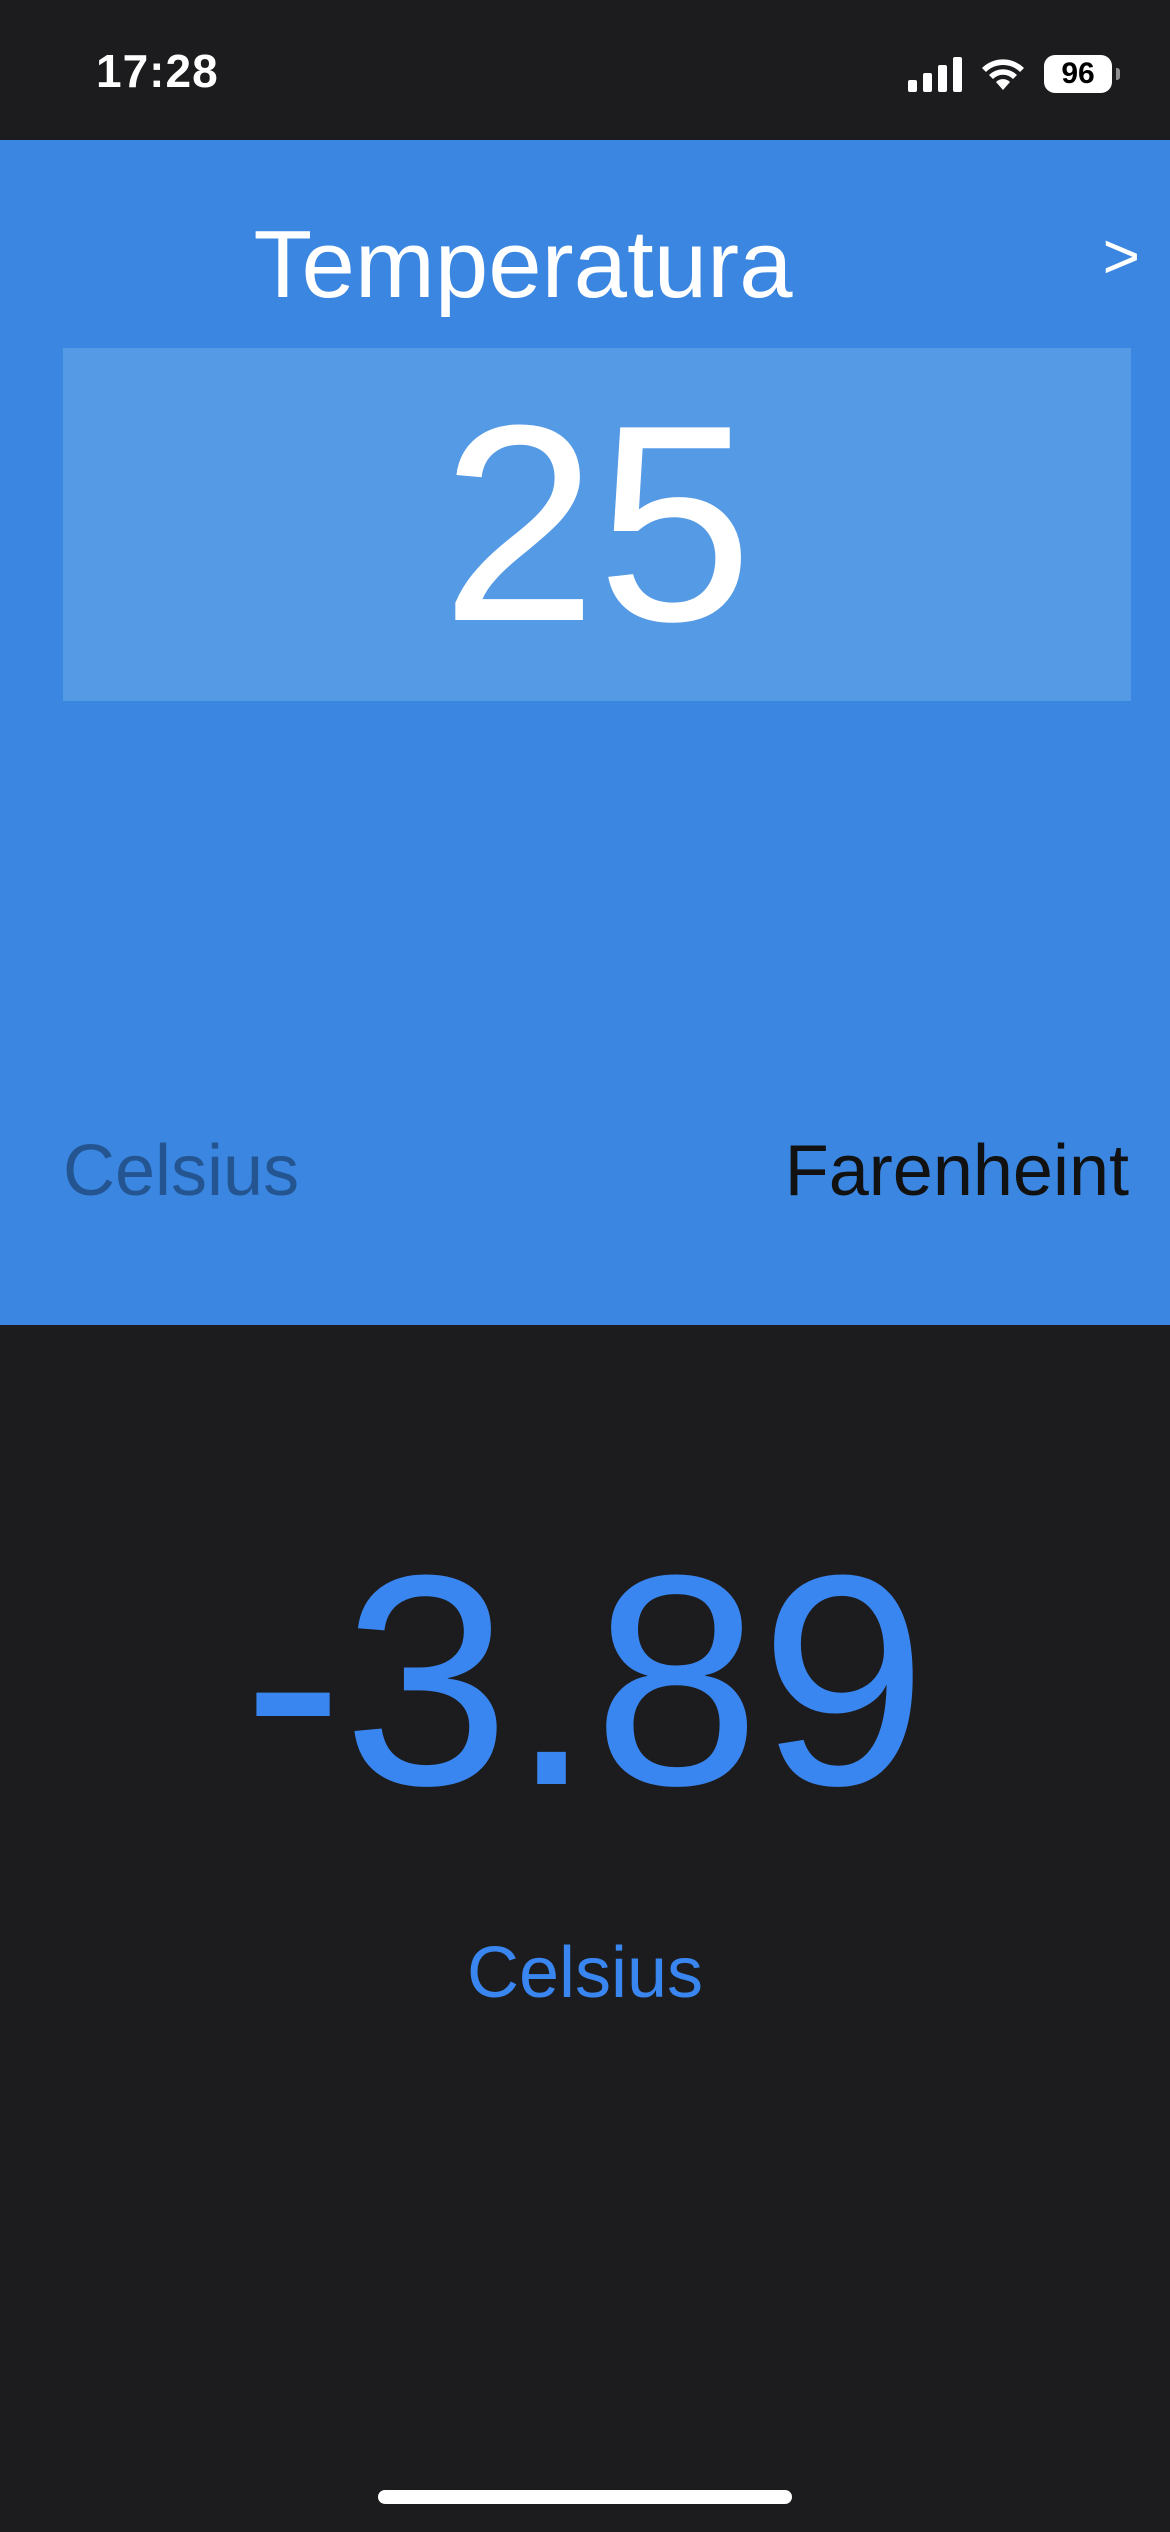  I want to click on value-box, so click(597, 524).